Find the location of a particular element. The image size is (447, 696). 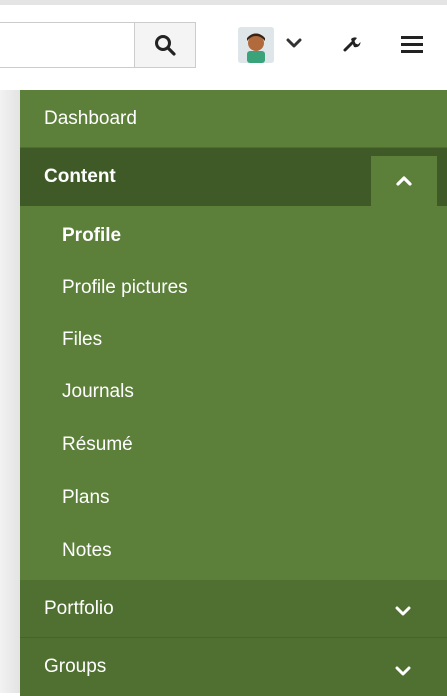

hamburger-menu-icon is located at coordinates (412, 44).